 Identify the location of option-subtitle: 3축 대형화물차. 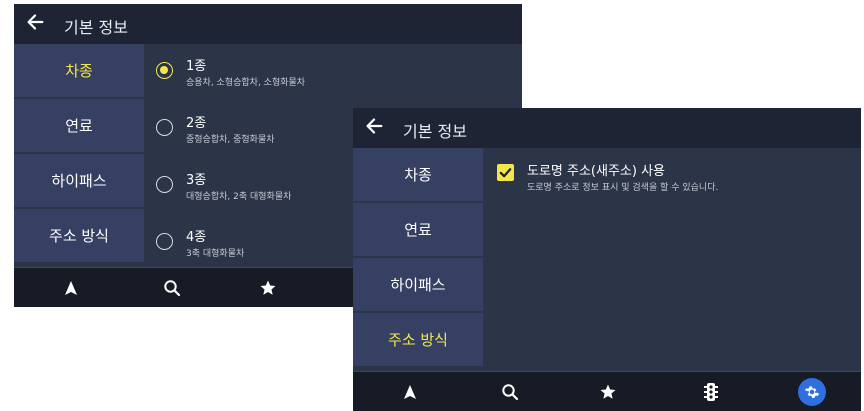
(215, 254).